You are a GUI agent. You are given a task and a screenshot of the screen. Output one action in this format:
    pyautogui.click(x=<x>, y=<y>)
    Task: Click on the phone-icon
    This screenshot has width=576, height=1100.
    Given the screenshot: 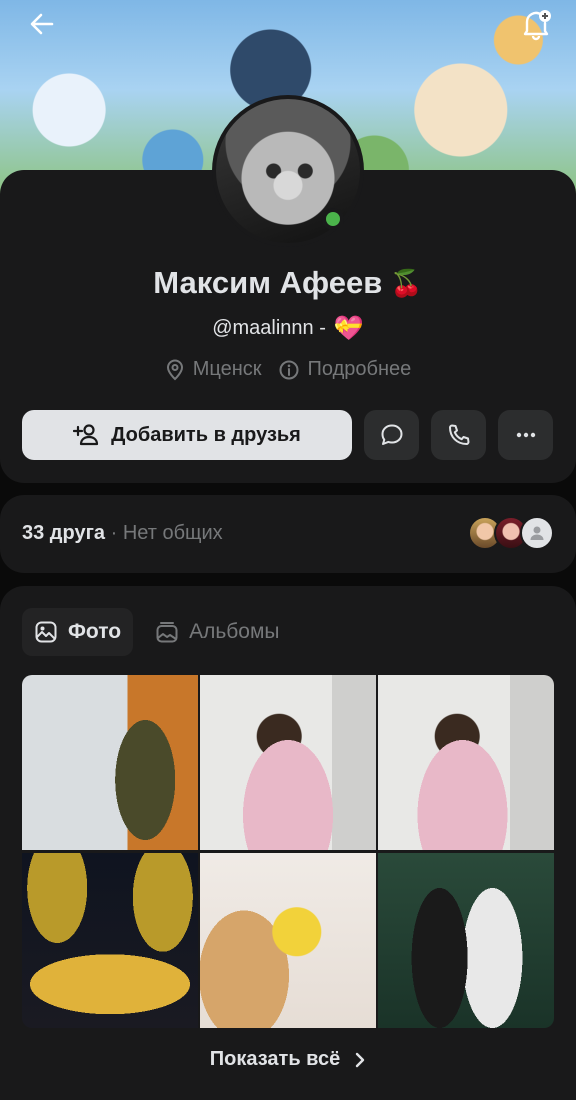 What is the action you would take?
    pyautogui.click(x=458, y=434)
    